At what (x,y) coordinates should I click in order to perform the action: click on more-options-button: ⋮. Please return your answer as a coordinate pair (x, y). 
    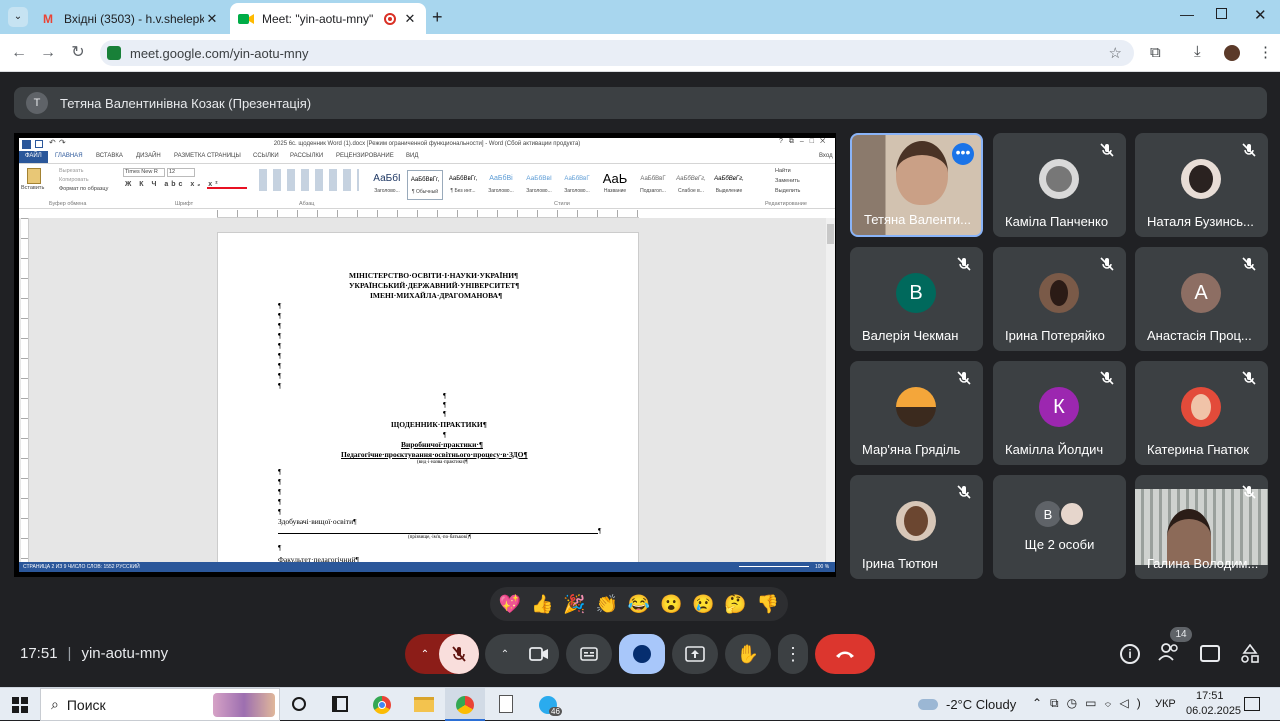
    Looking at the image, I should click on (793, 654).